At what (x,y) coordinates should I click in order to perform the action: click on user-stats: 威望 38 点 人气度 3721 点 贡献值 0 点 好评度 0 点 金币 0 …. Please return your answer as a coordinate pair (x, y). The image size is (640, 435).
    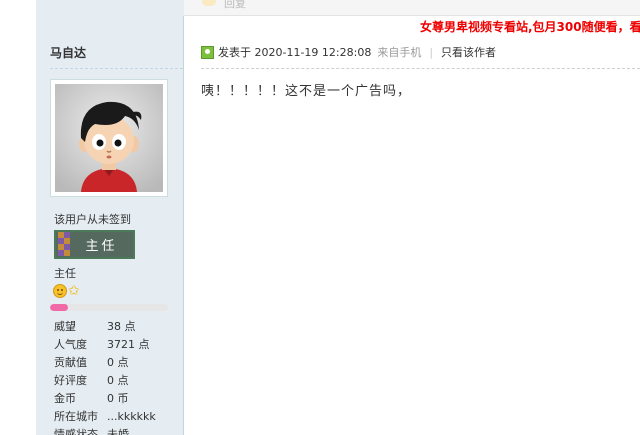
    Looking at the image, I should click on (105, 376).